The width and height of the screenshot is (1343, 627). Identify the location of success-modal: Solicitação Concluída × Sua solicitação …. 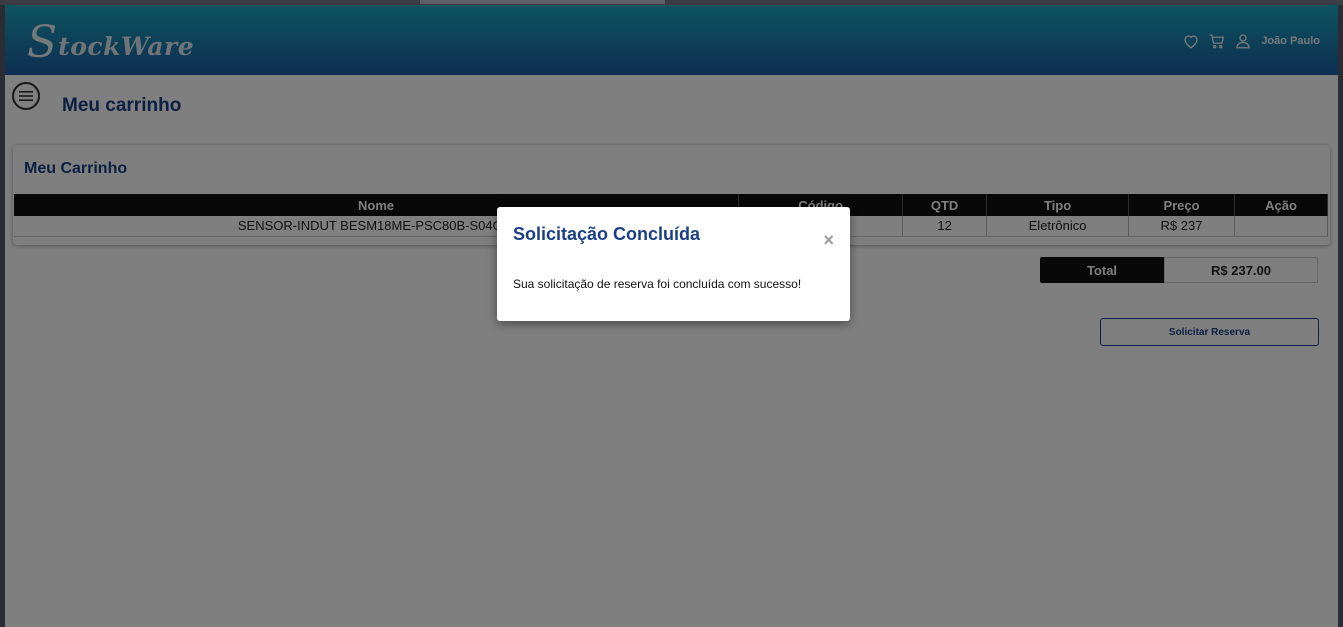
(673, 264).